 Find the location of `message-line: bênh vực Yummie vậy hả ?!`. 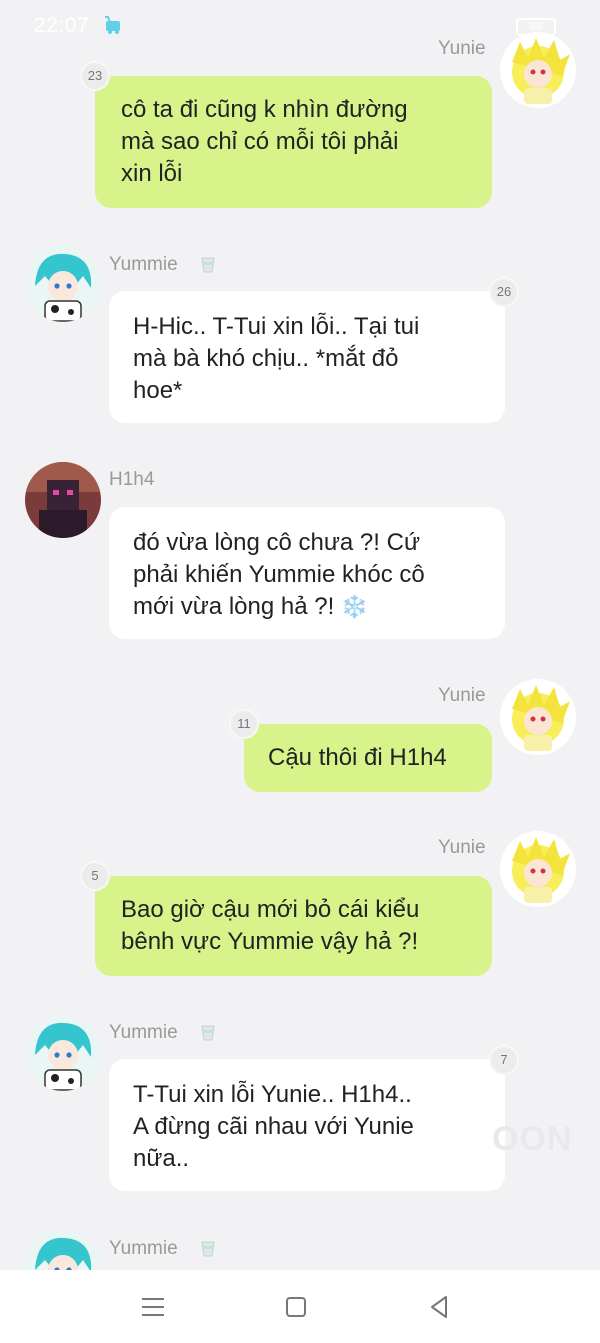

message-line: bênh vực Yummie vậy hả ?! is located at coordinates (270, 941).